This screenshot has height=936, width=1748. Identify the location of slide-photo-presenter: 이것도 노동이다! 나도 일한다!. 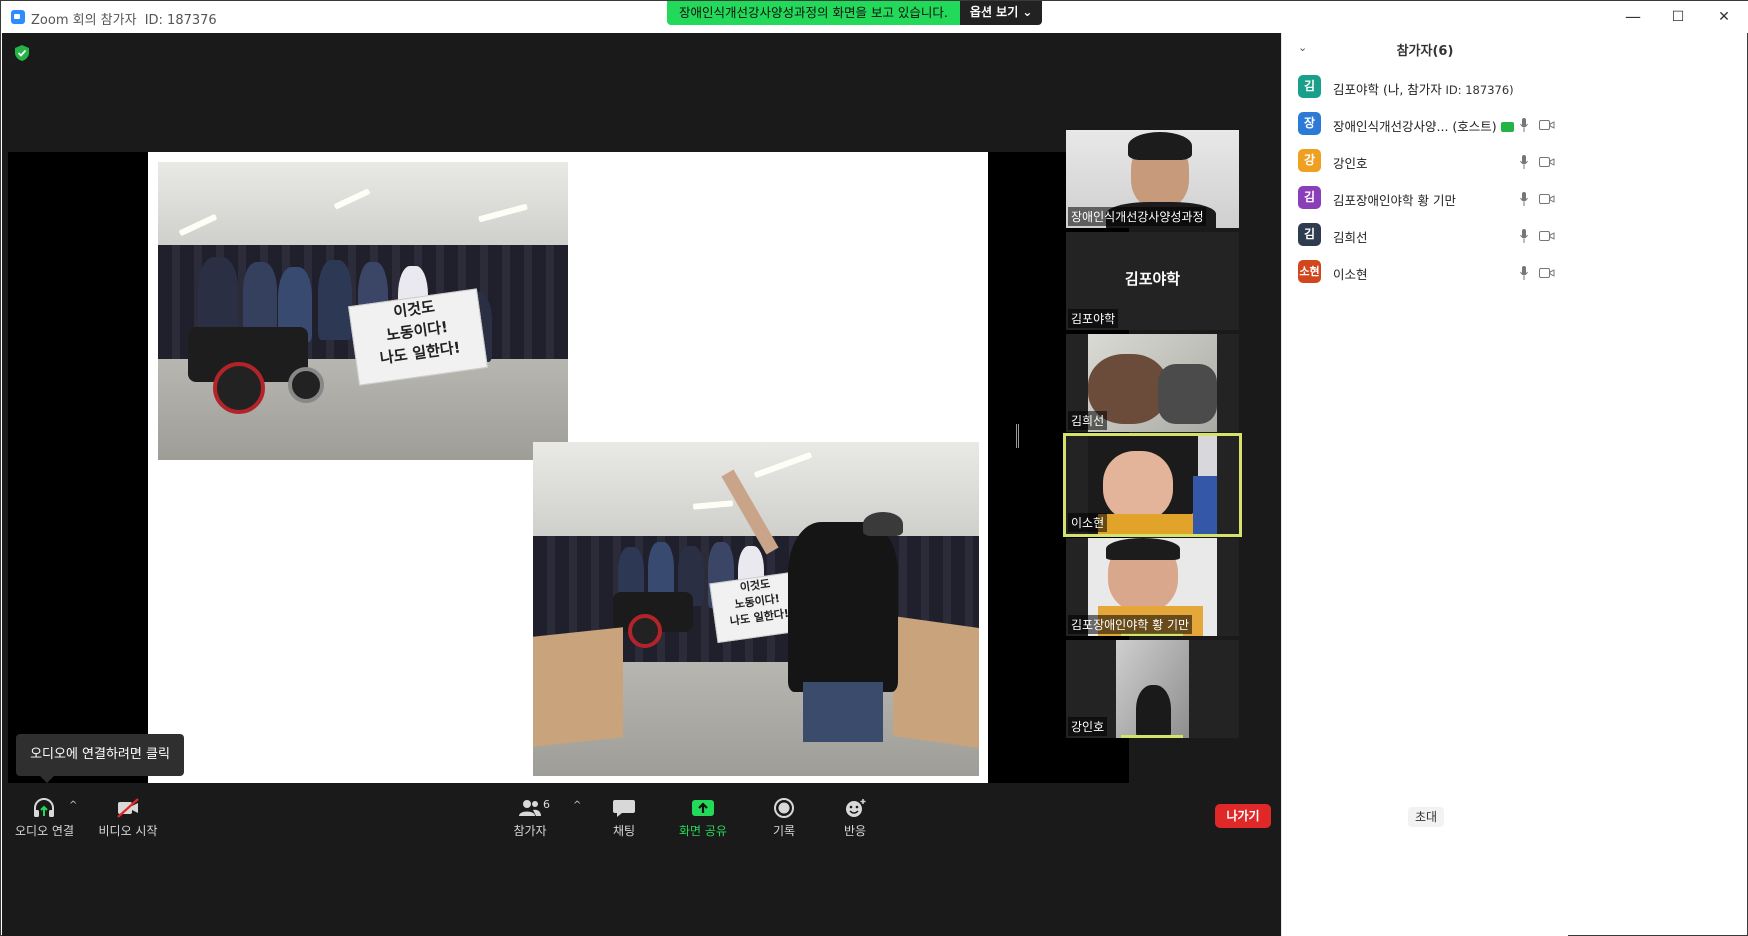
(756, 609).